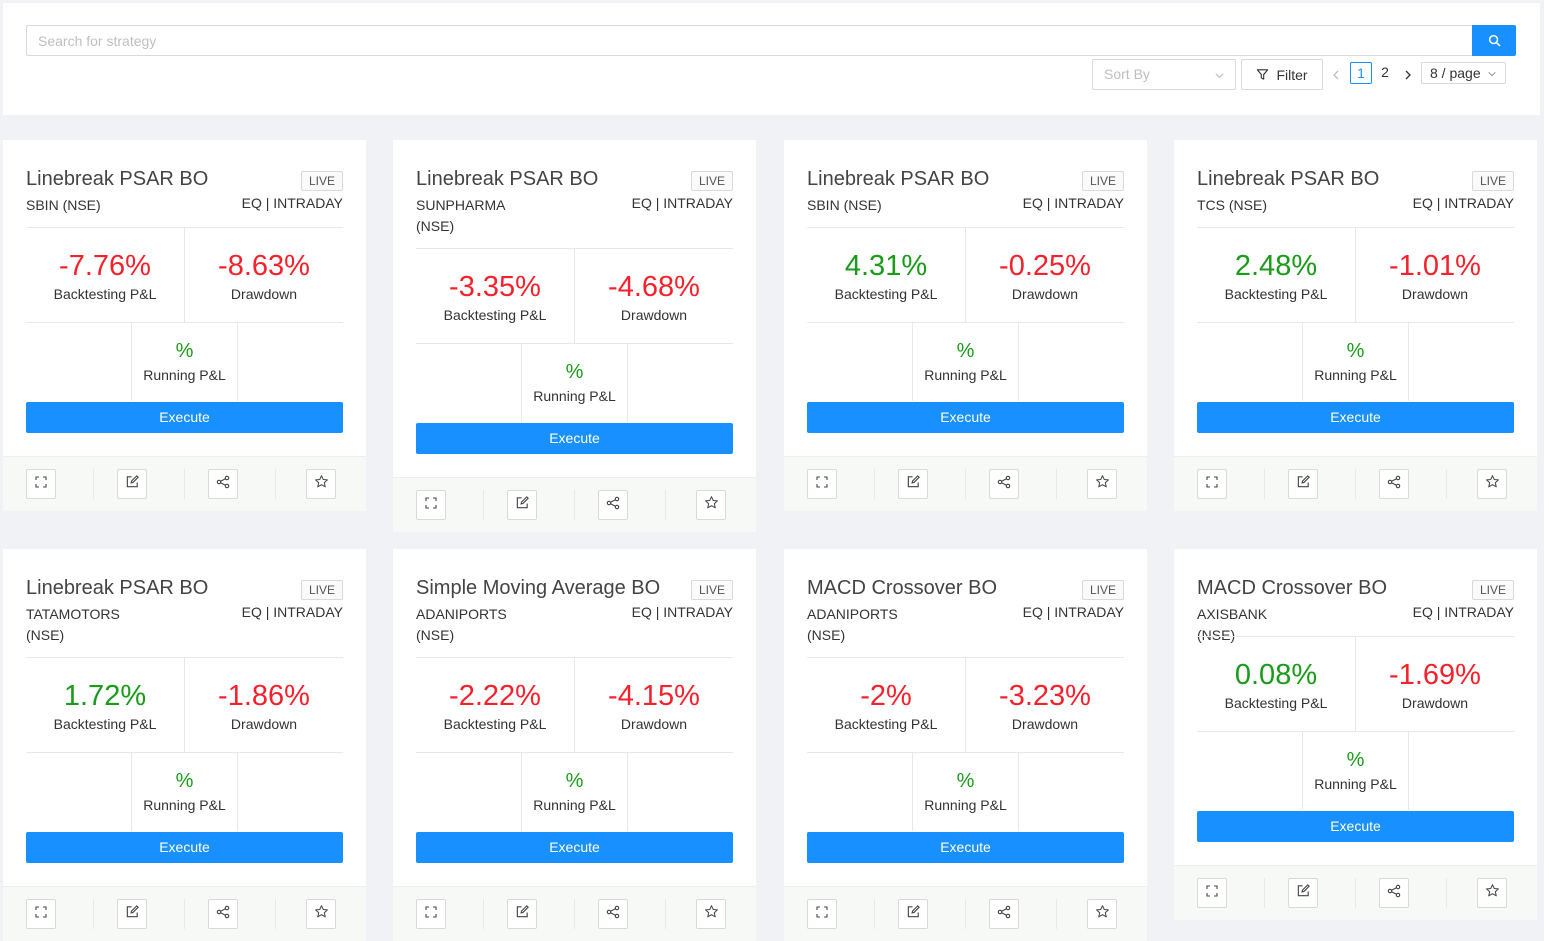 This screenshot has height=941, width=1544. What do you see at coordinates (1164, 74) in the screenshot?
I see `sort-by-select: Sort By` at bounding box center [1164, 74].